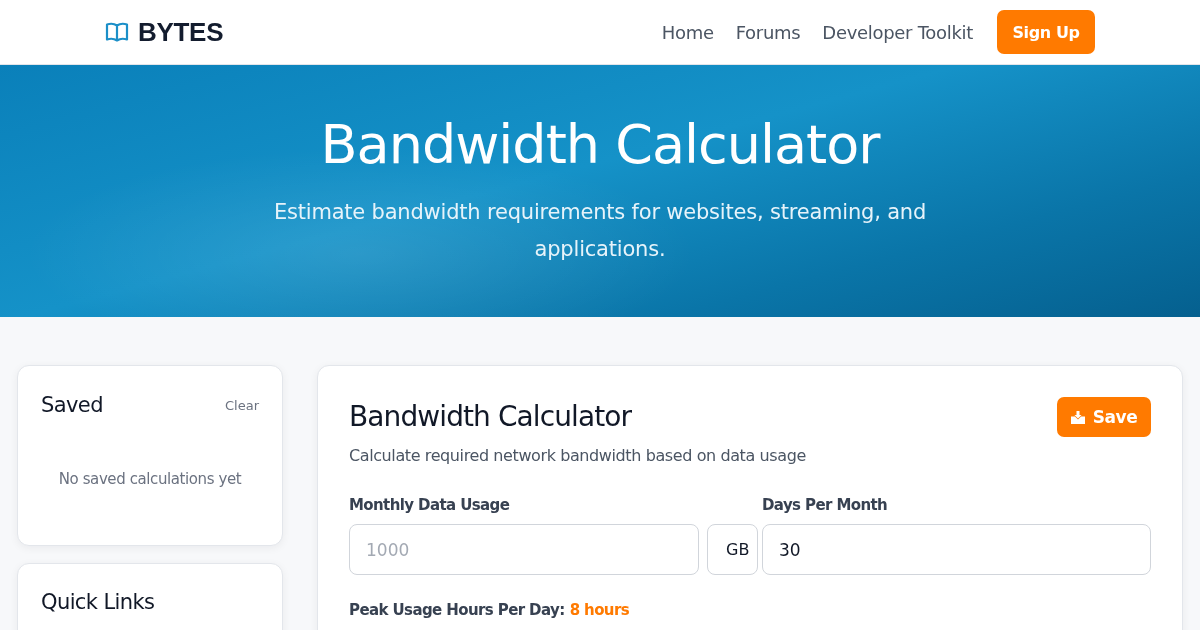 The image size is (1200, 630). I want to click on nav-link: Forums, so click(768, 32).